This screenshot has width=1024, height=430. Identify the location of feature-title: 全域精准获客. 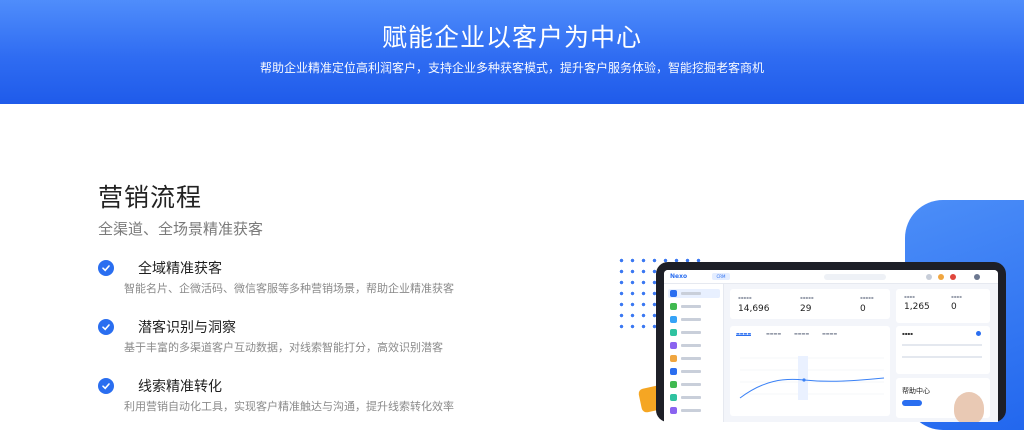
(180, 269).